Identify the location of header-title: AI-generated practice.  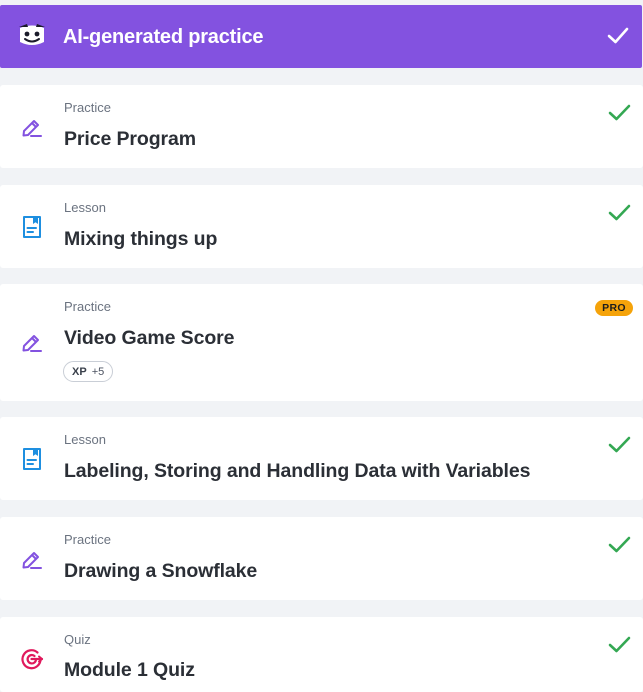
(163, 37).